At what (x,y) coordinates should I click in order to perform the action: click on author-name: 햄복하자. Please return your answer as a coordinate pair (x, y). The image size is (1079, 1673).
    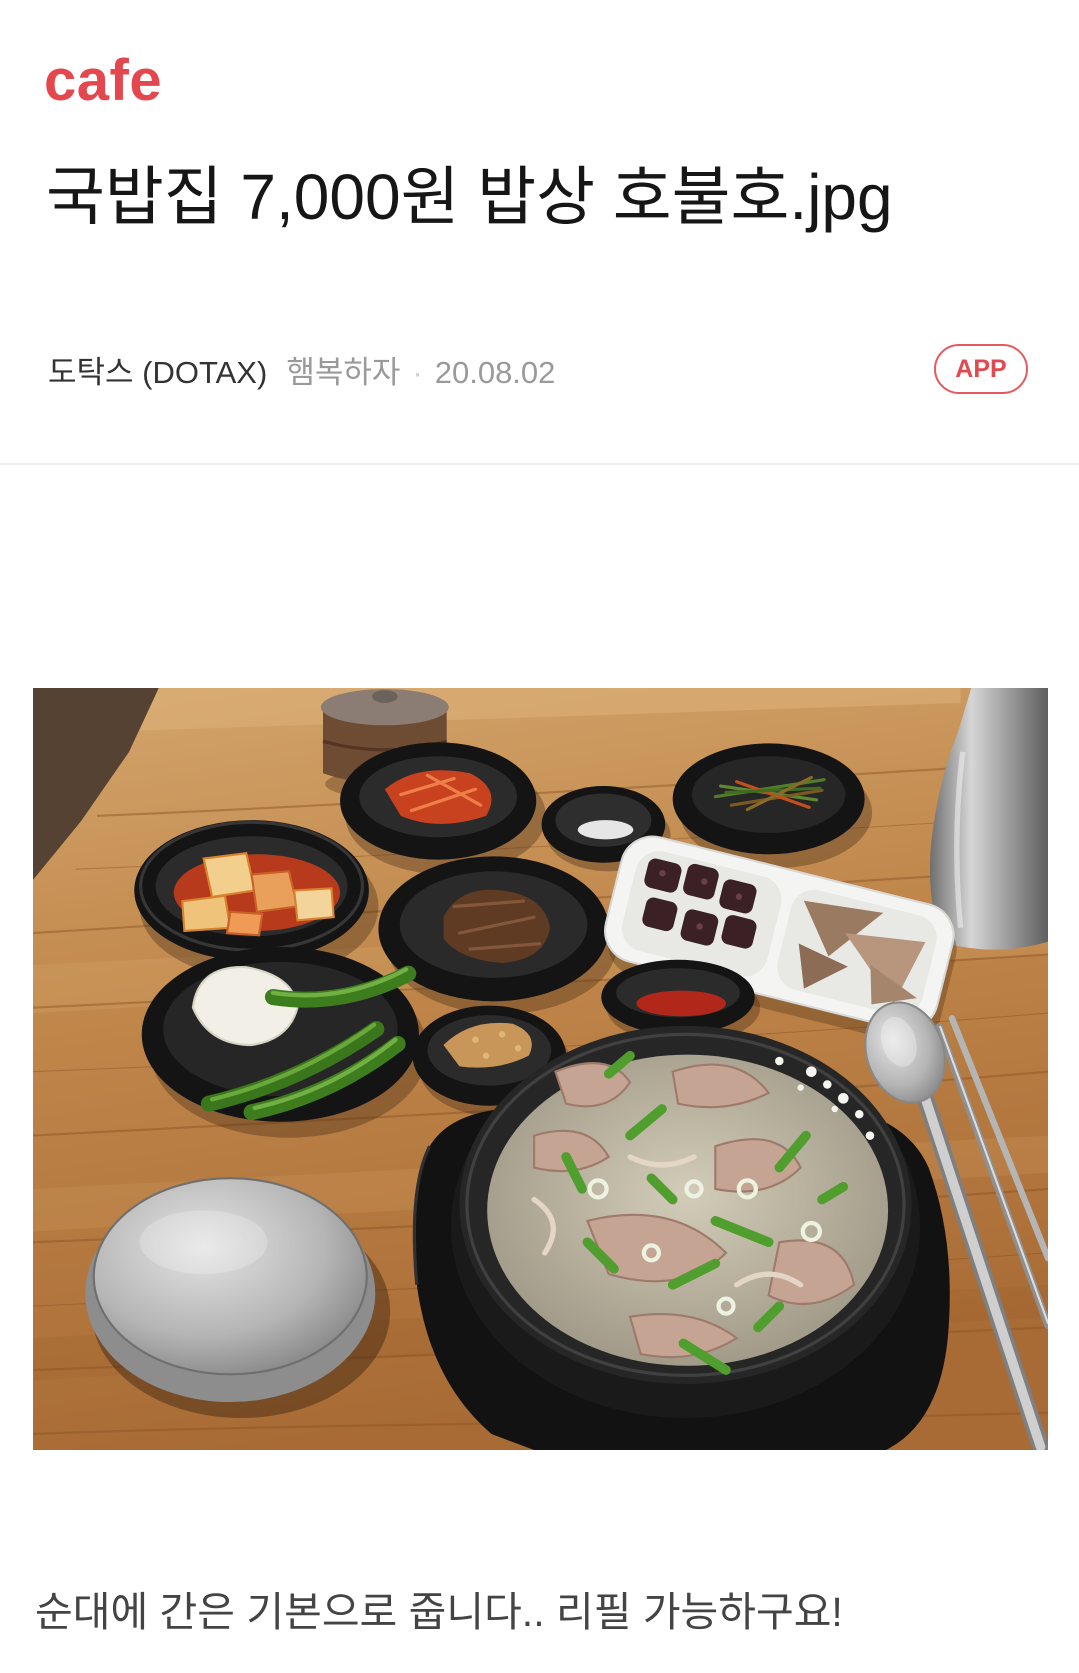
    Looking at the image, I should click on (343, 372).